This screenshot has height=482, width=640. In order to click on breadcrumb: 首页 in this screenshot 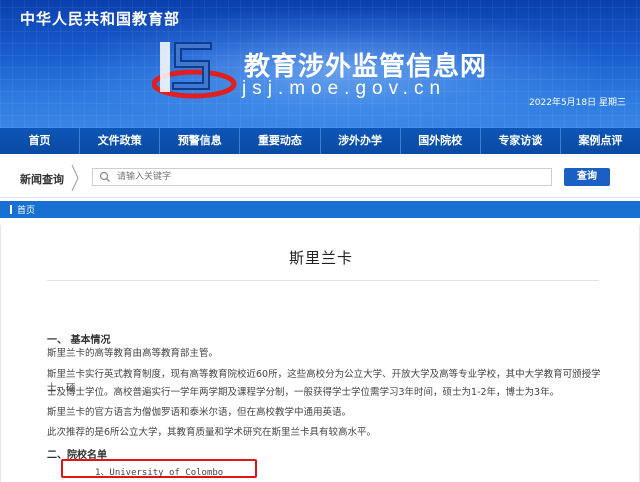, I will do `click(320, 209)`.